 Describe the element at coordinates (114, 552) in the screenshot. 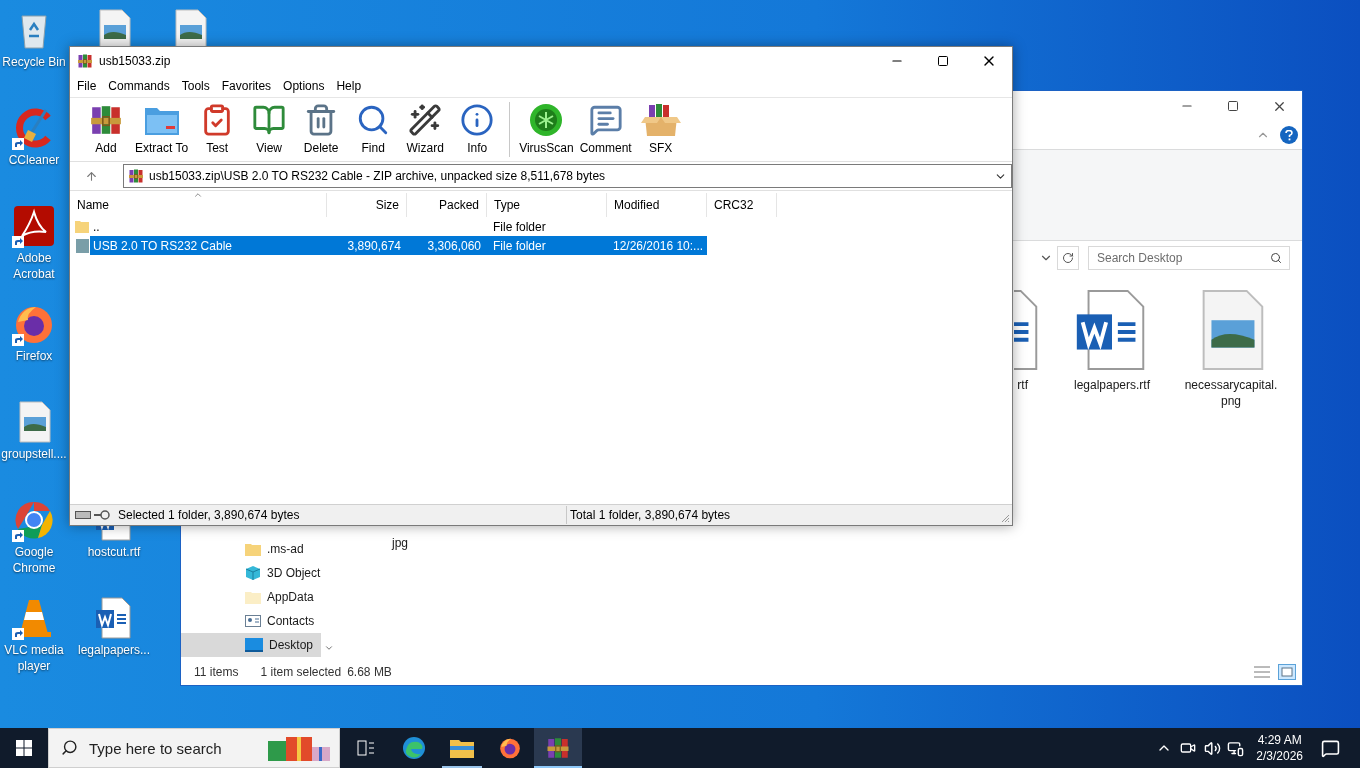

I see `desktop-icon-label: hostcut.rtf` at that location.